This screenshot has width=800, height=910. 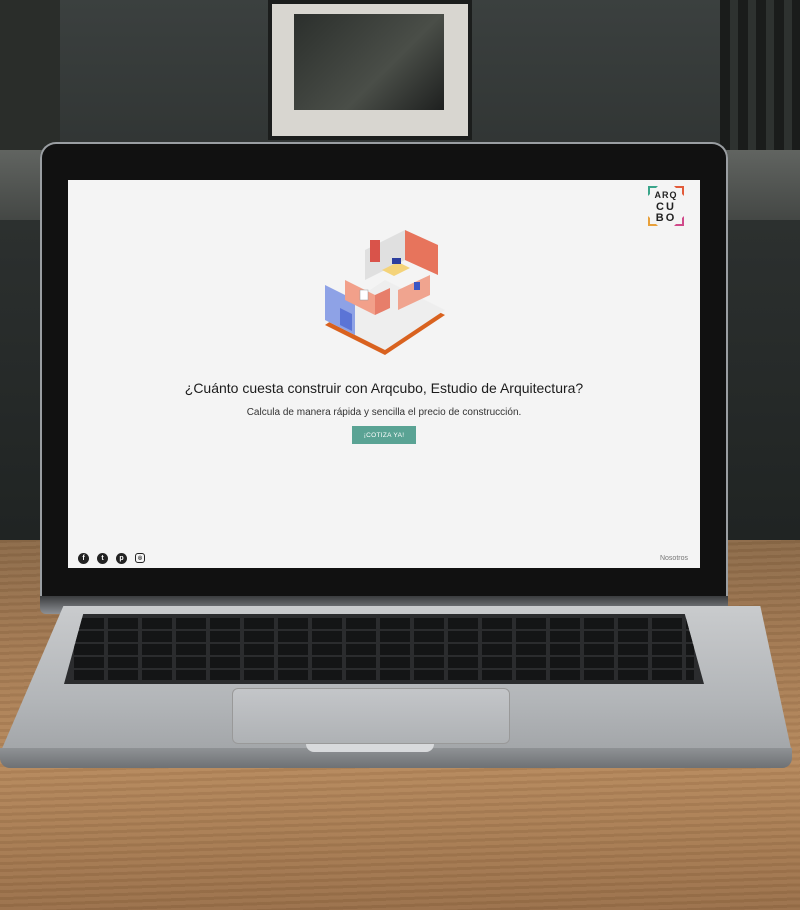 I want to click on background-picture-frame, so click(x=370, y=70).